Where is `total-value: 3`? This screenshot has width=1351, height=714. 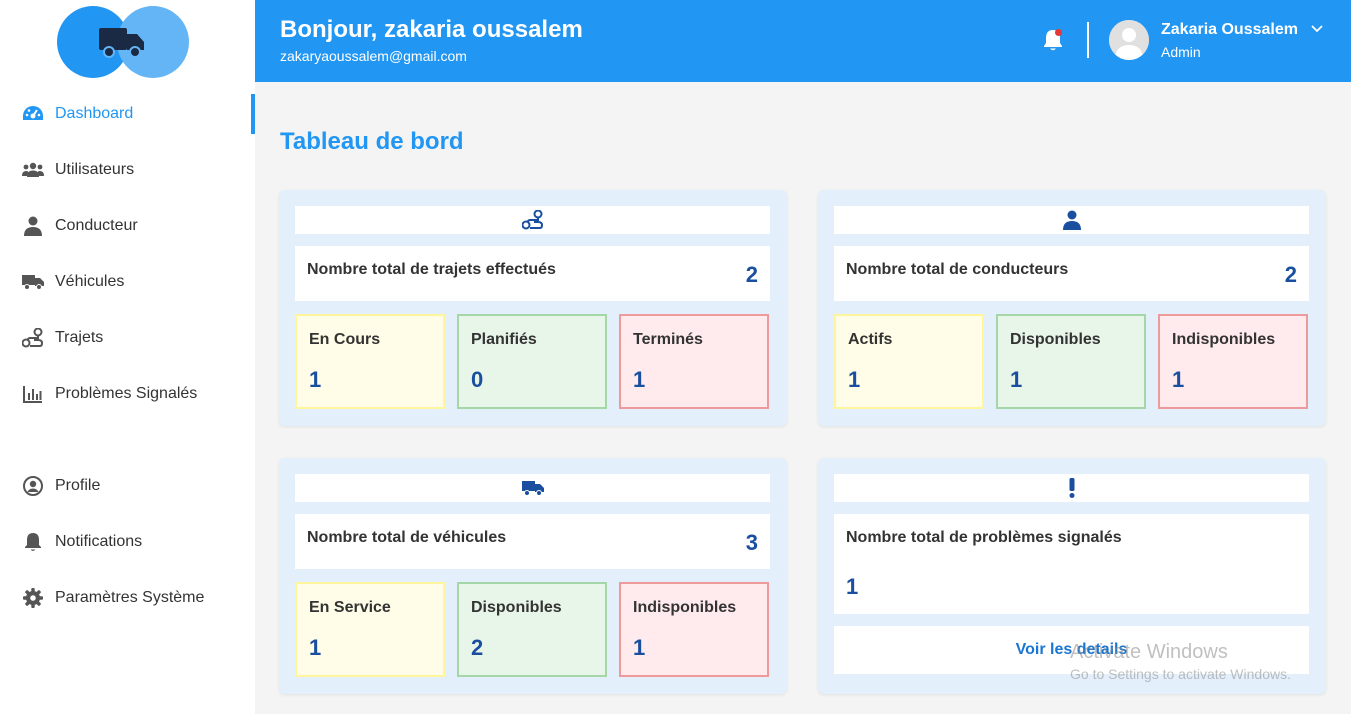 total-value: 3 is located at coordinates (751, 542).